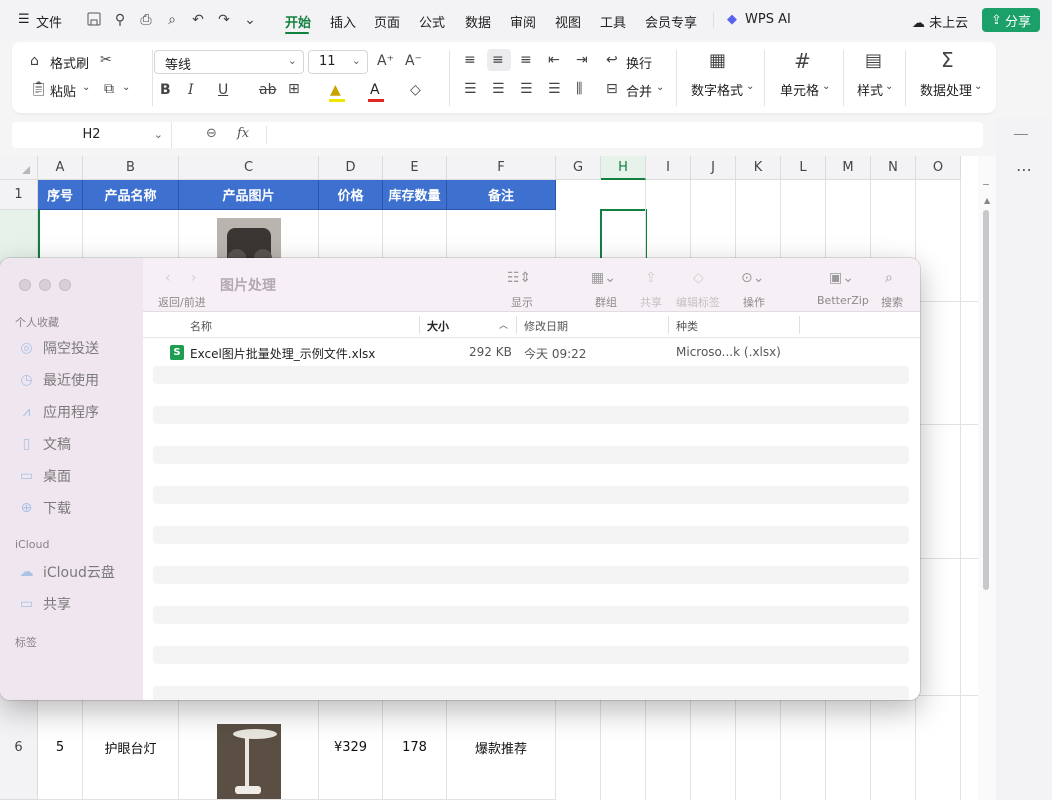 The image size is (1052, 800). I want to click on minimize-panel-icon, so click(1021, 134).